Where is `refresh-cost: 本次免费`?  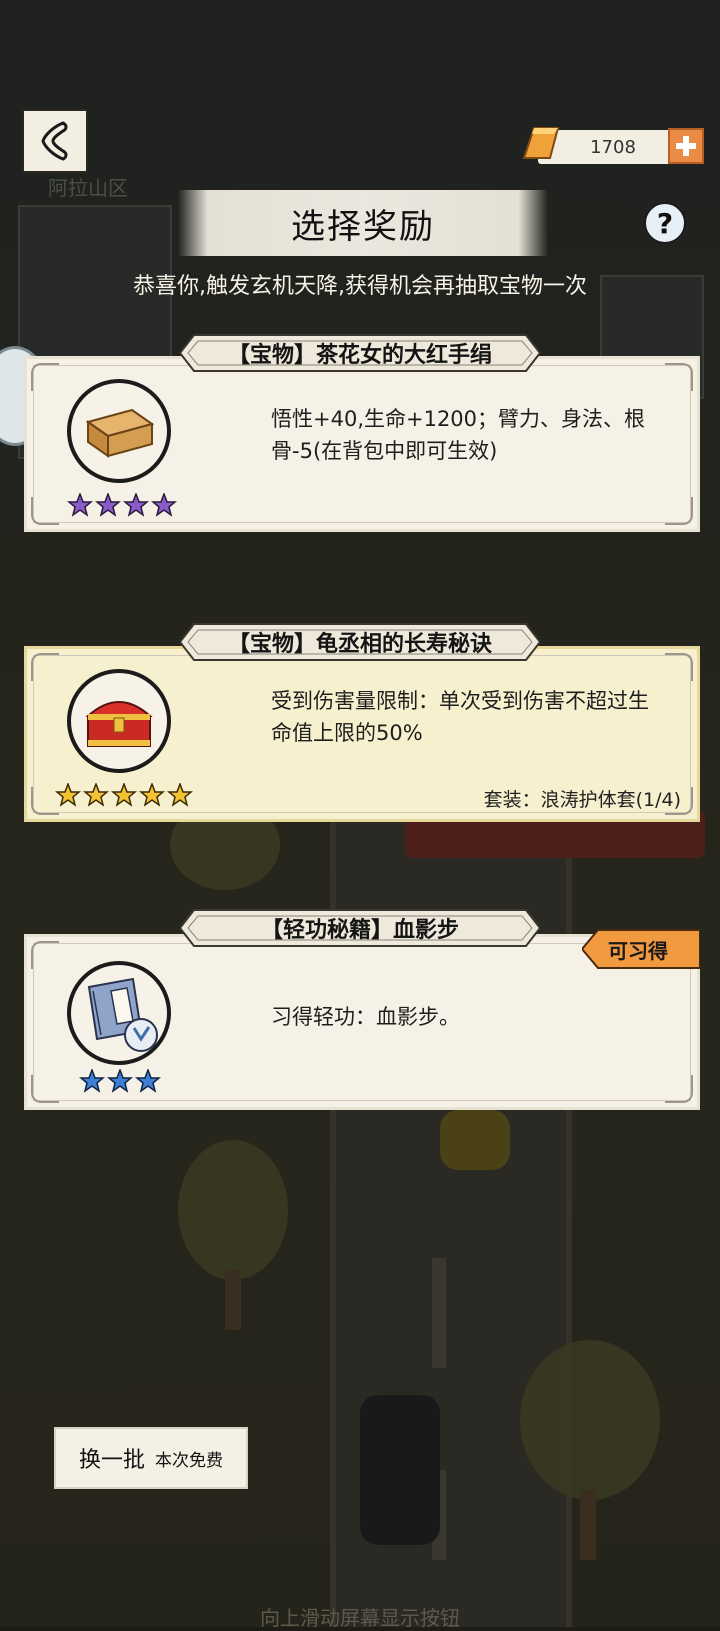 refresh-cost: 本次免费 is located at coordinates (189, 1460).